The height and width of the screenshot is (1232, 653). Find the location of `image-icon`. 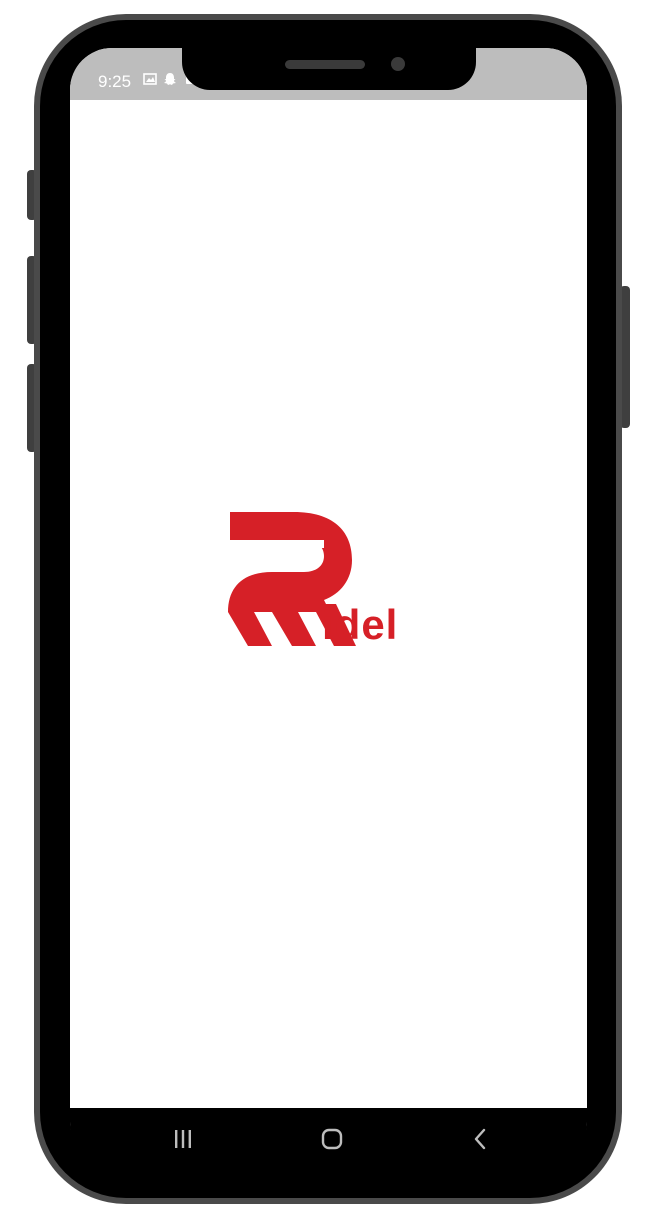

image-icon is located at coordinates (150, 79).